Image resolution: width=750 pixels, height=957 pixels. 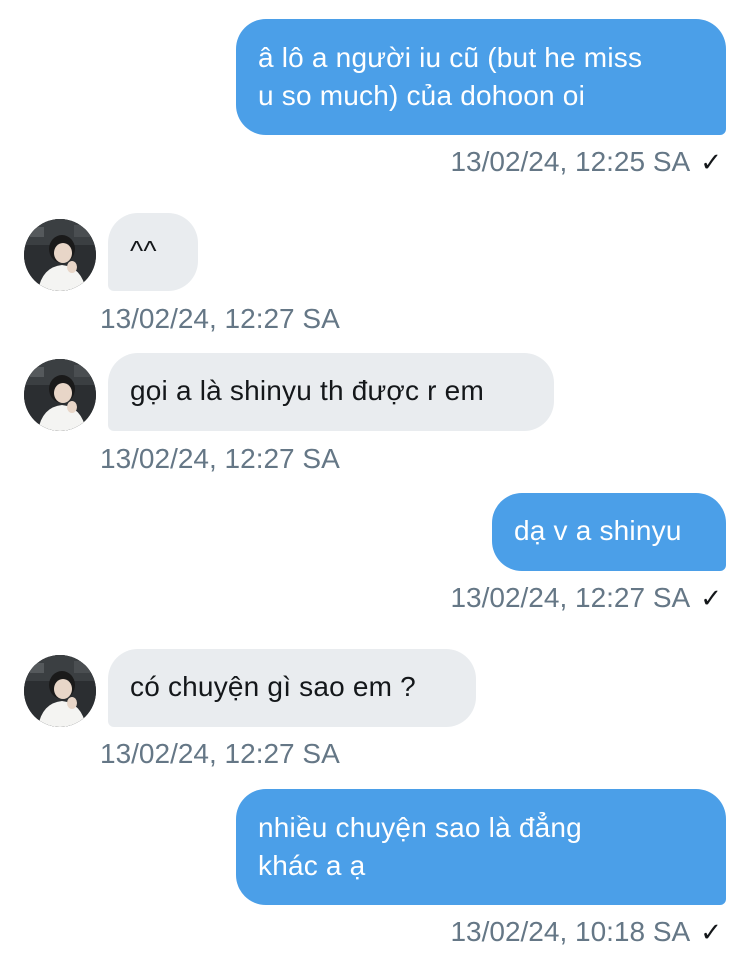 I want to click on outgoing-message-bubble: nhiều chuyện sao là đẳng khác a ạ, so click(x=481, y=847).